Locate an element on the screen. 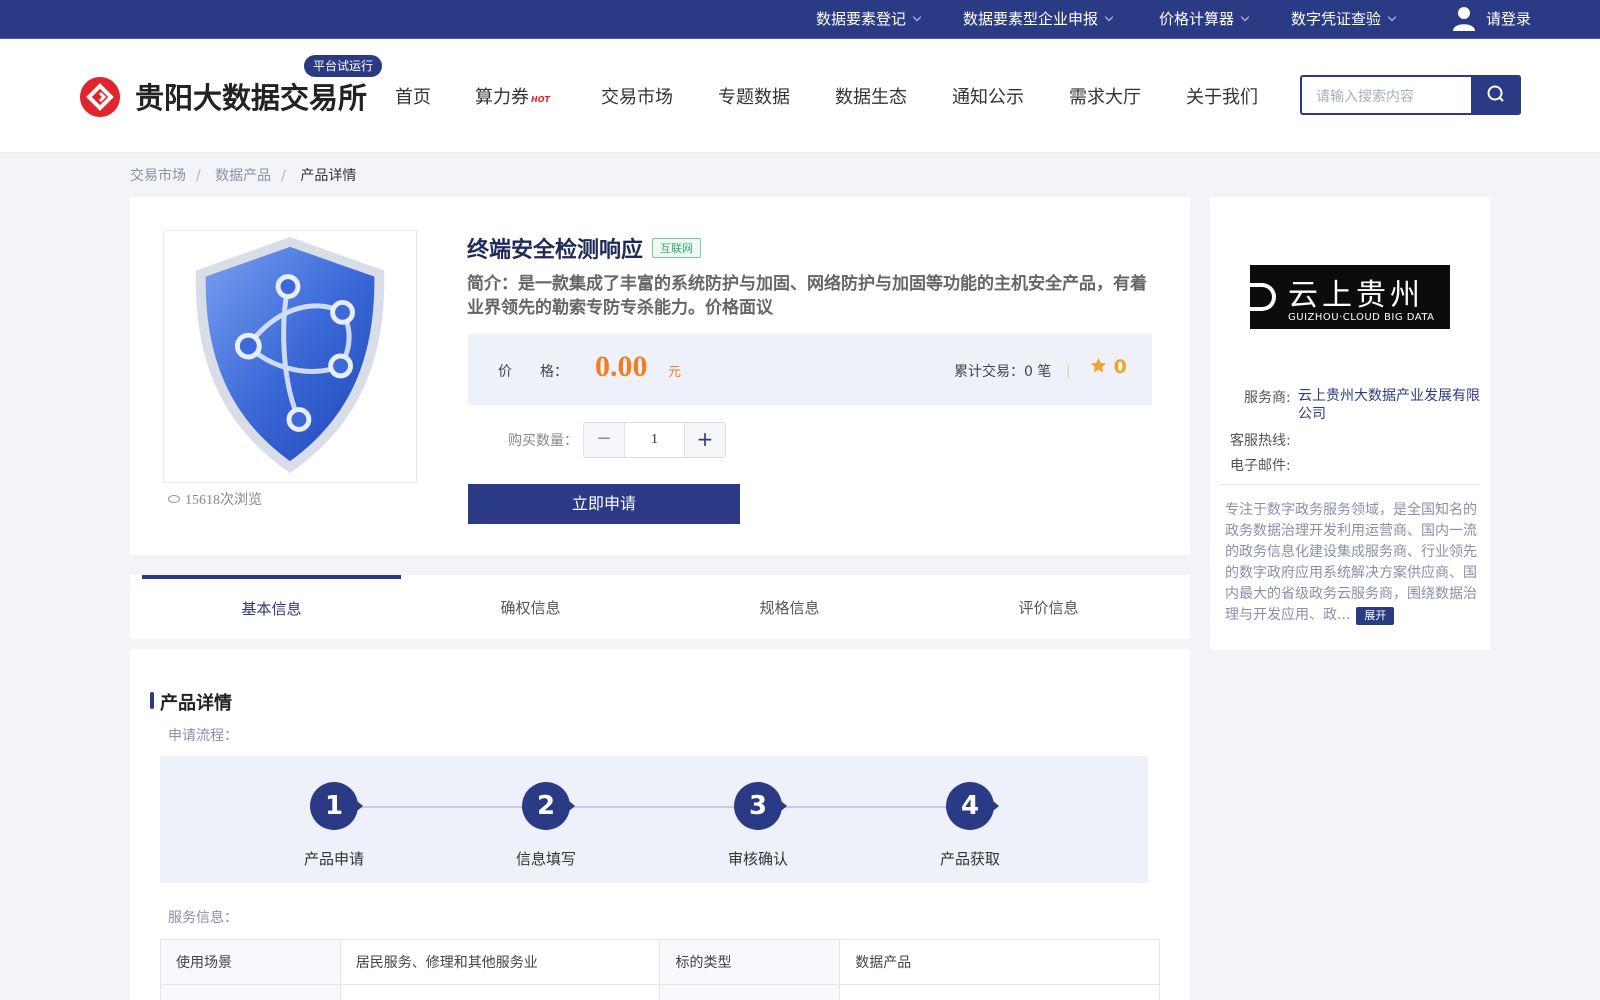 This screenshot has width=1600, height=1000. quantity-value: 1 is located at coordinates (654, 440).